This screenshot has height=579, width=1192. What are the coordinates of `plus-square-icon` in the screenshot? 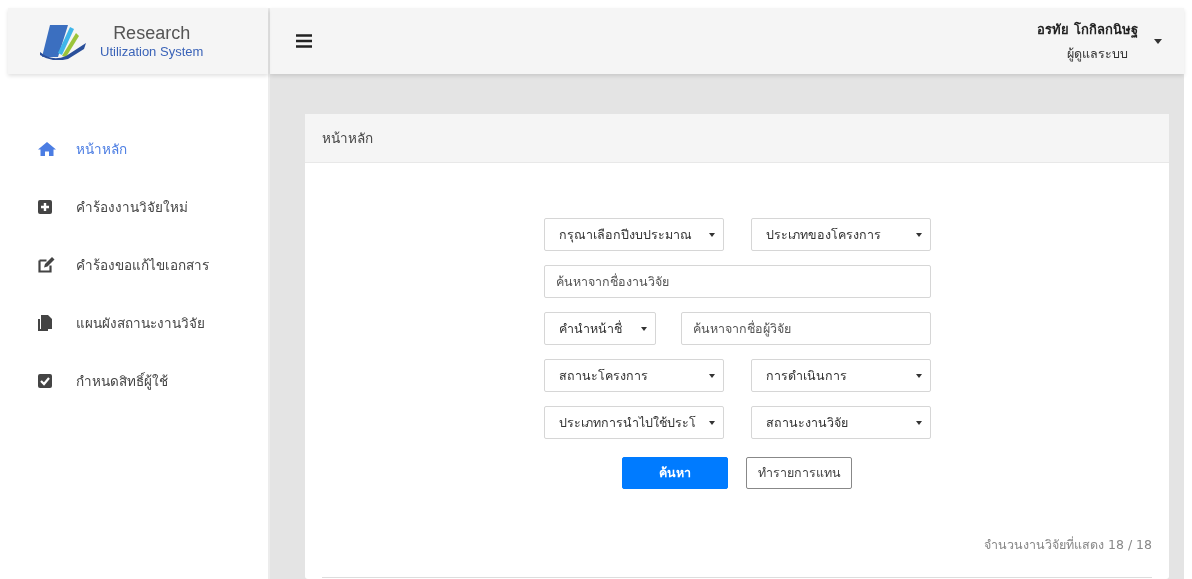 It's located at (45, 207).